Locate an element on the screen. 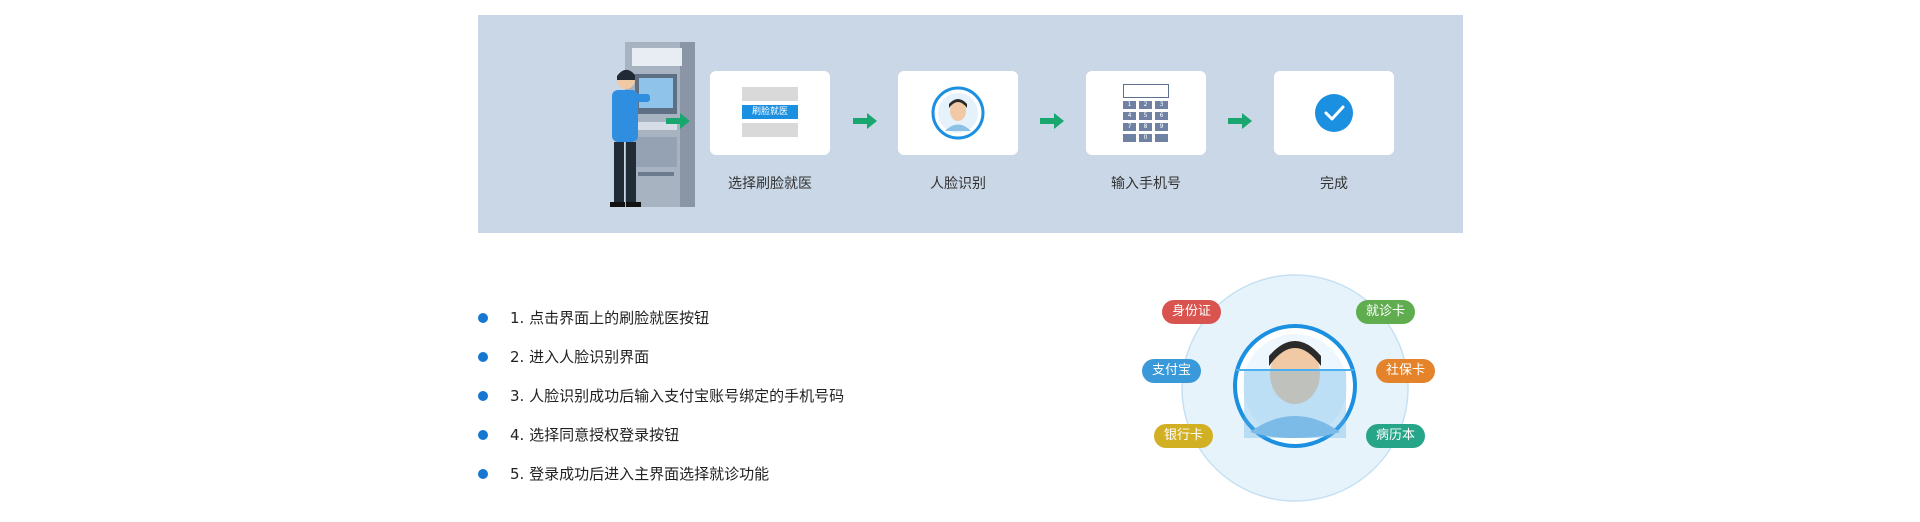 Image resolution: width=1920 pixels, height=522 pixels. keypad-key: 9 is located at coordinates (1161, 127).